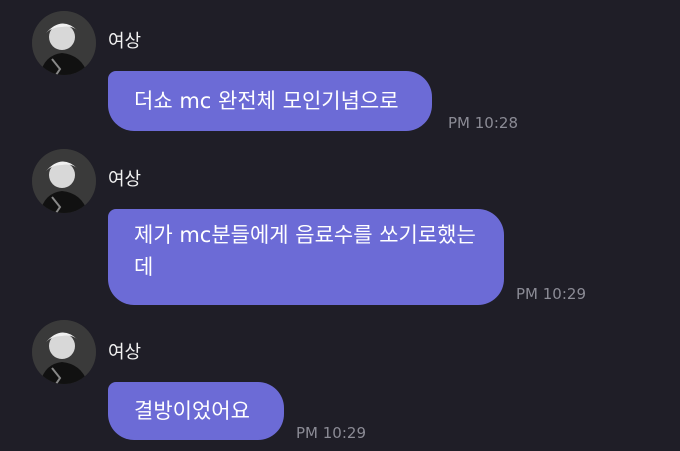 This screenshot has height=451, width=680. What do you see at coordinates (483, 123) in the screenshot?
I see `message-timestamp: PM 10:28` at bounding box center [483, 123].